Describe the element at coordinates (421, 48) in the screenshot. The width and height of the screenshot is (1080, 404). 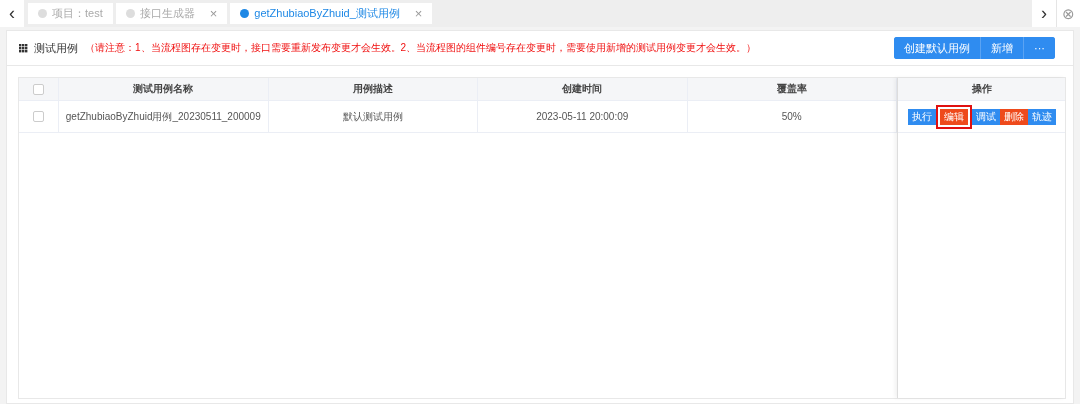
I see `notice-text: （请注意：1、当流程图存在变更时，接口需要重新发布变更才会生效。2、当流程图的组件编号存在变更时，需要使用新增的测试用例变更才会生效。）` at that location.